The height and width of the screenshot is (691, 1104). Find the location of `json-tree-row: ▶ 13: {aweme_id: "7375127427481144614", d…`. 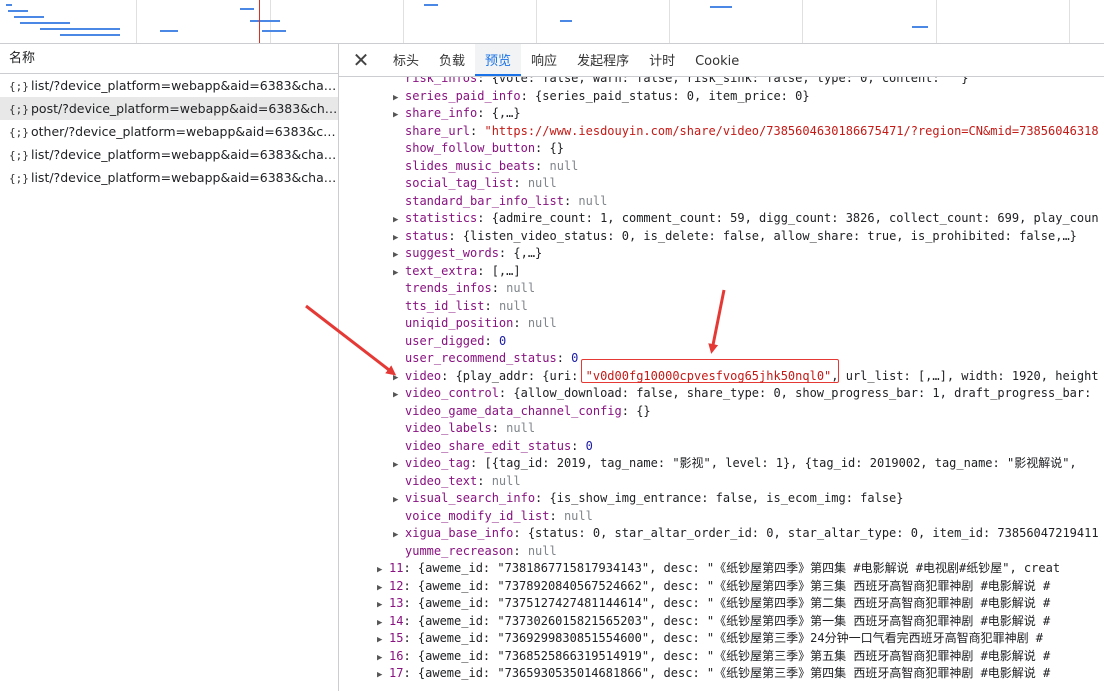

json-tree-row: ▶ 13: {aweme_id: "7375127427481144614", d… is located at coordinates (713, 604).